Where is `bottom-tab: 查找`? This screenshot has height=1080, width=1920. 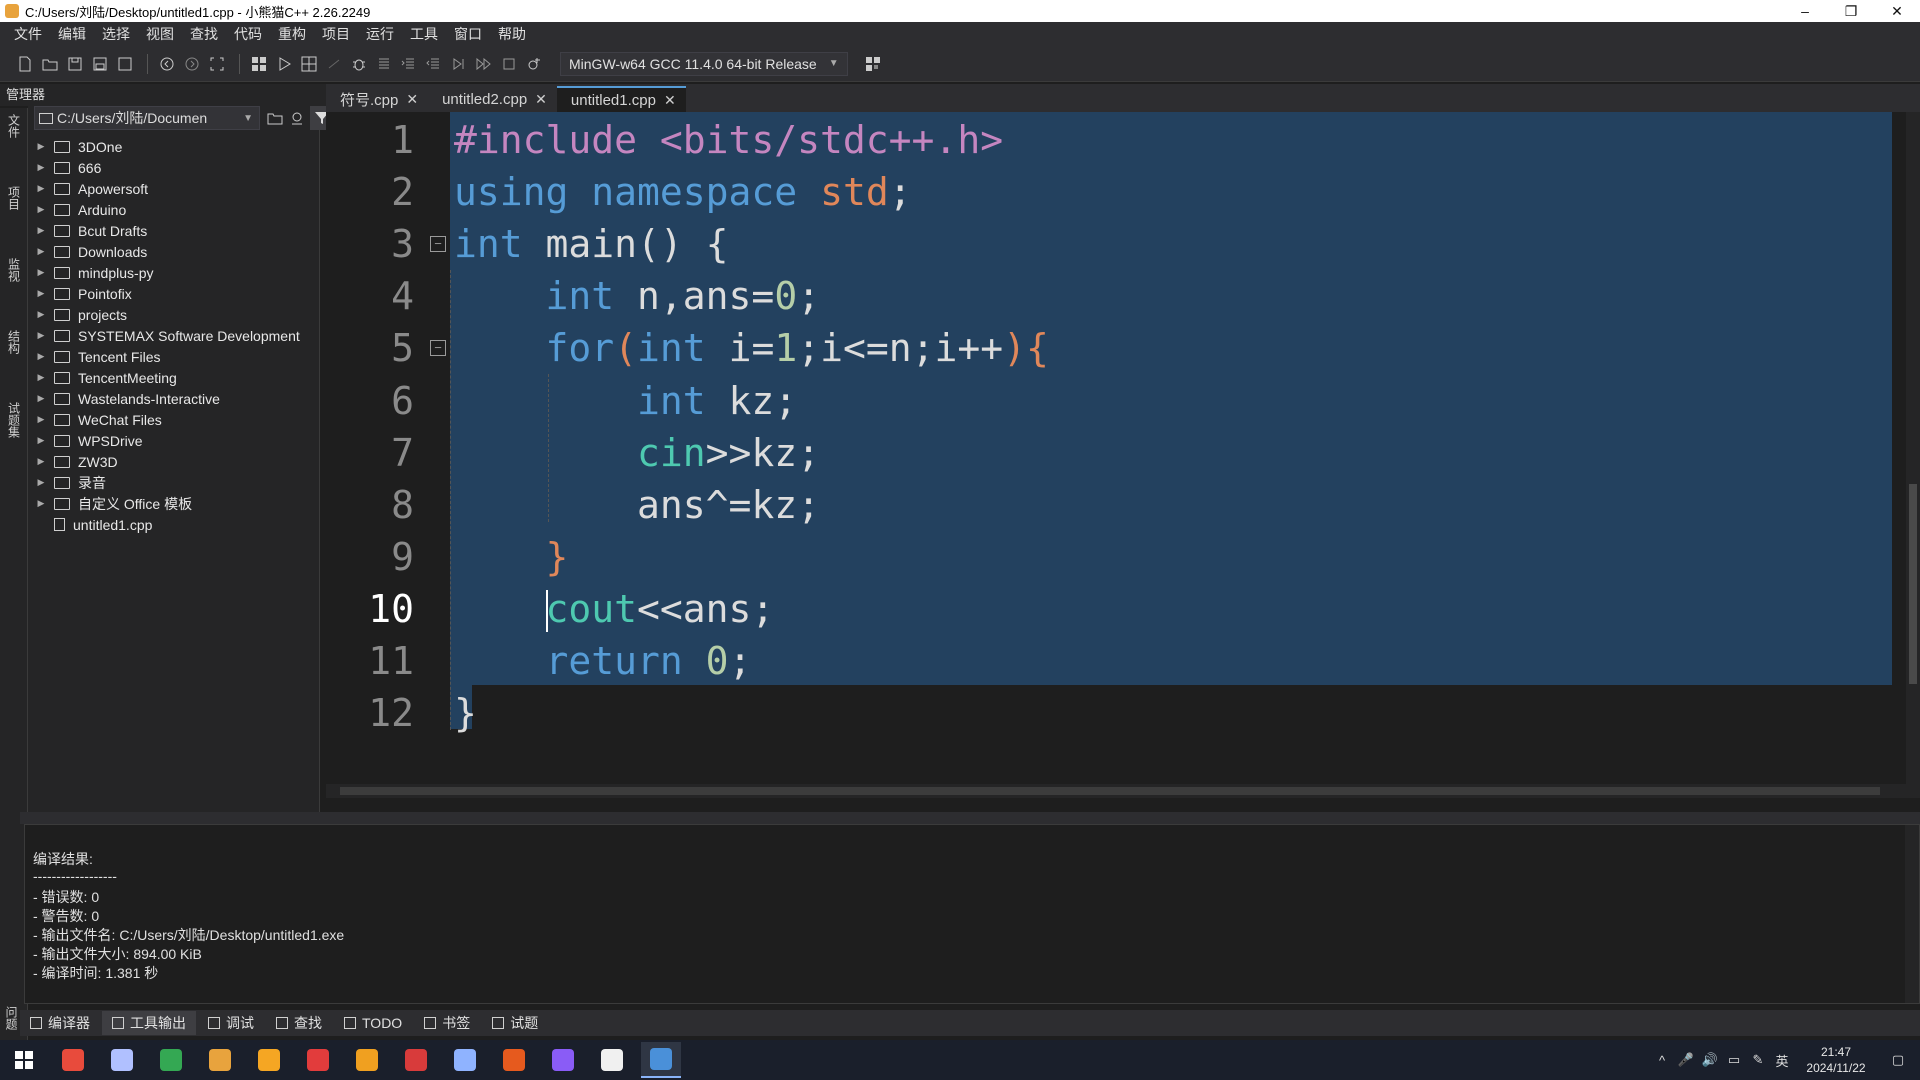 bottom-tab: 查找 is located at coordinates (299, 1023).